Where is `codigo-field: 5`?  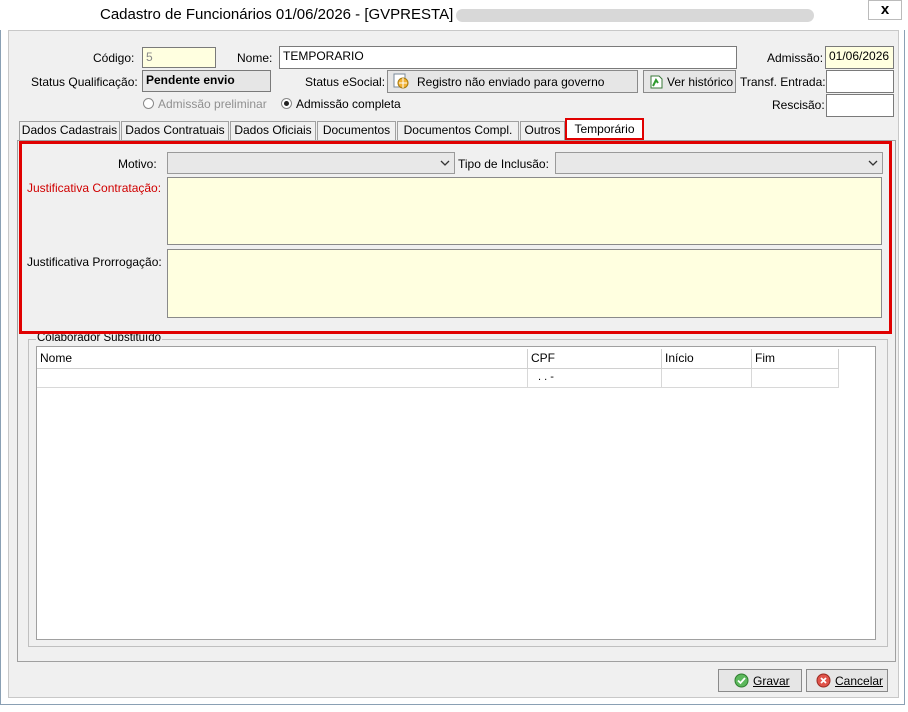
codigo-field: 5 is located at coordinates (179, 57).